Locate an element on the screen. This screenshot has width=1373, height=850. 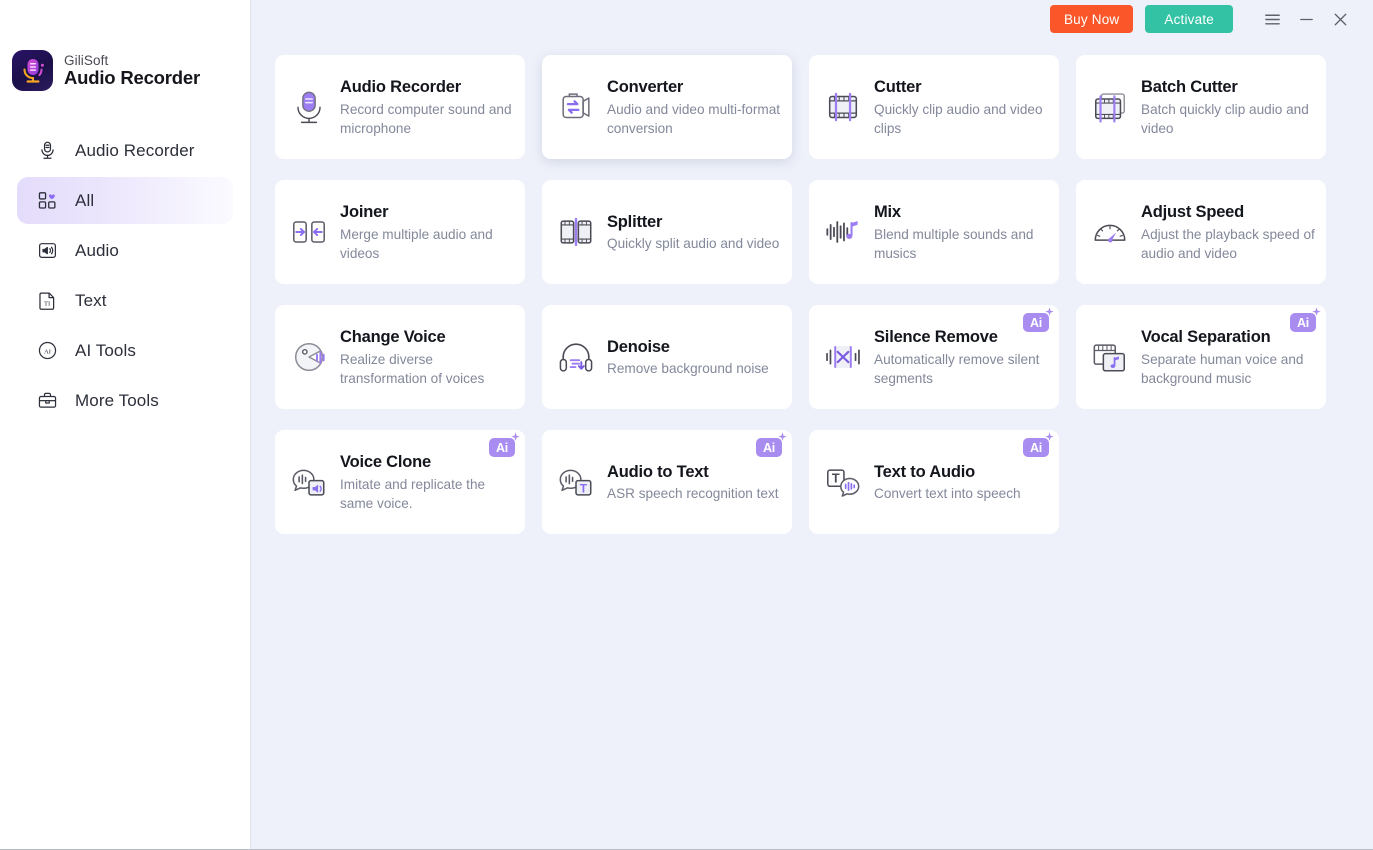
voice-change-icon is located at coordinates (309, 357).